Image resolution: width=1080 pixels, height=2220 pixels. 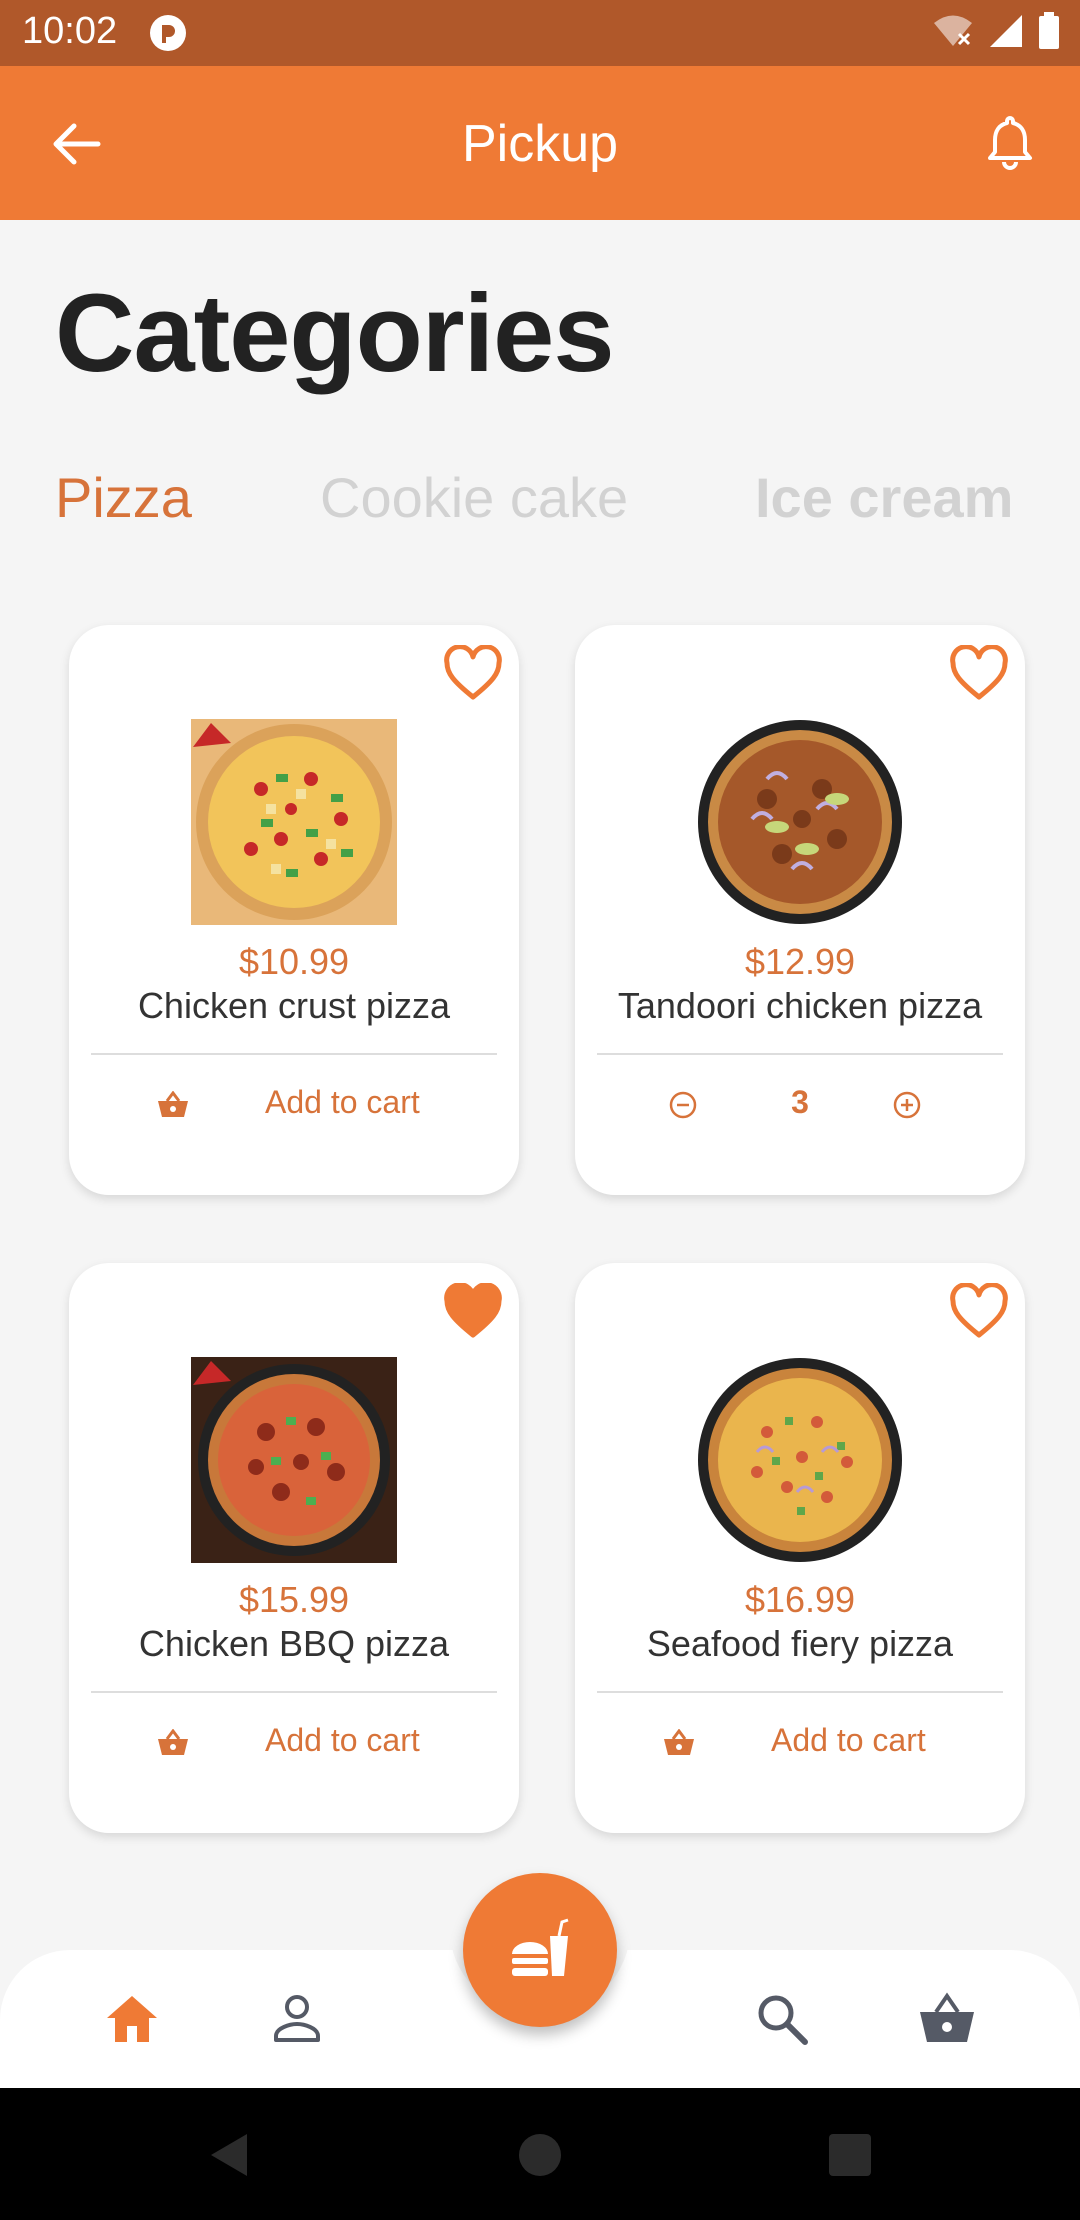 I want to click on tab-pizza: Pizza, so click(x=123, y=497).